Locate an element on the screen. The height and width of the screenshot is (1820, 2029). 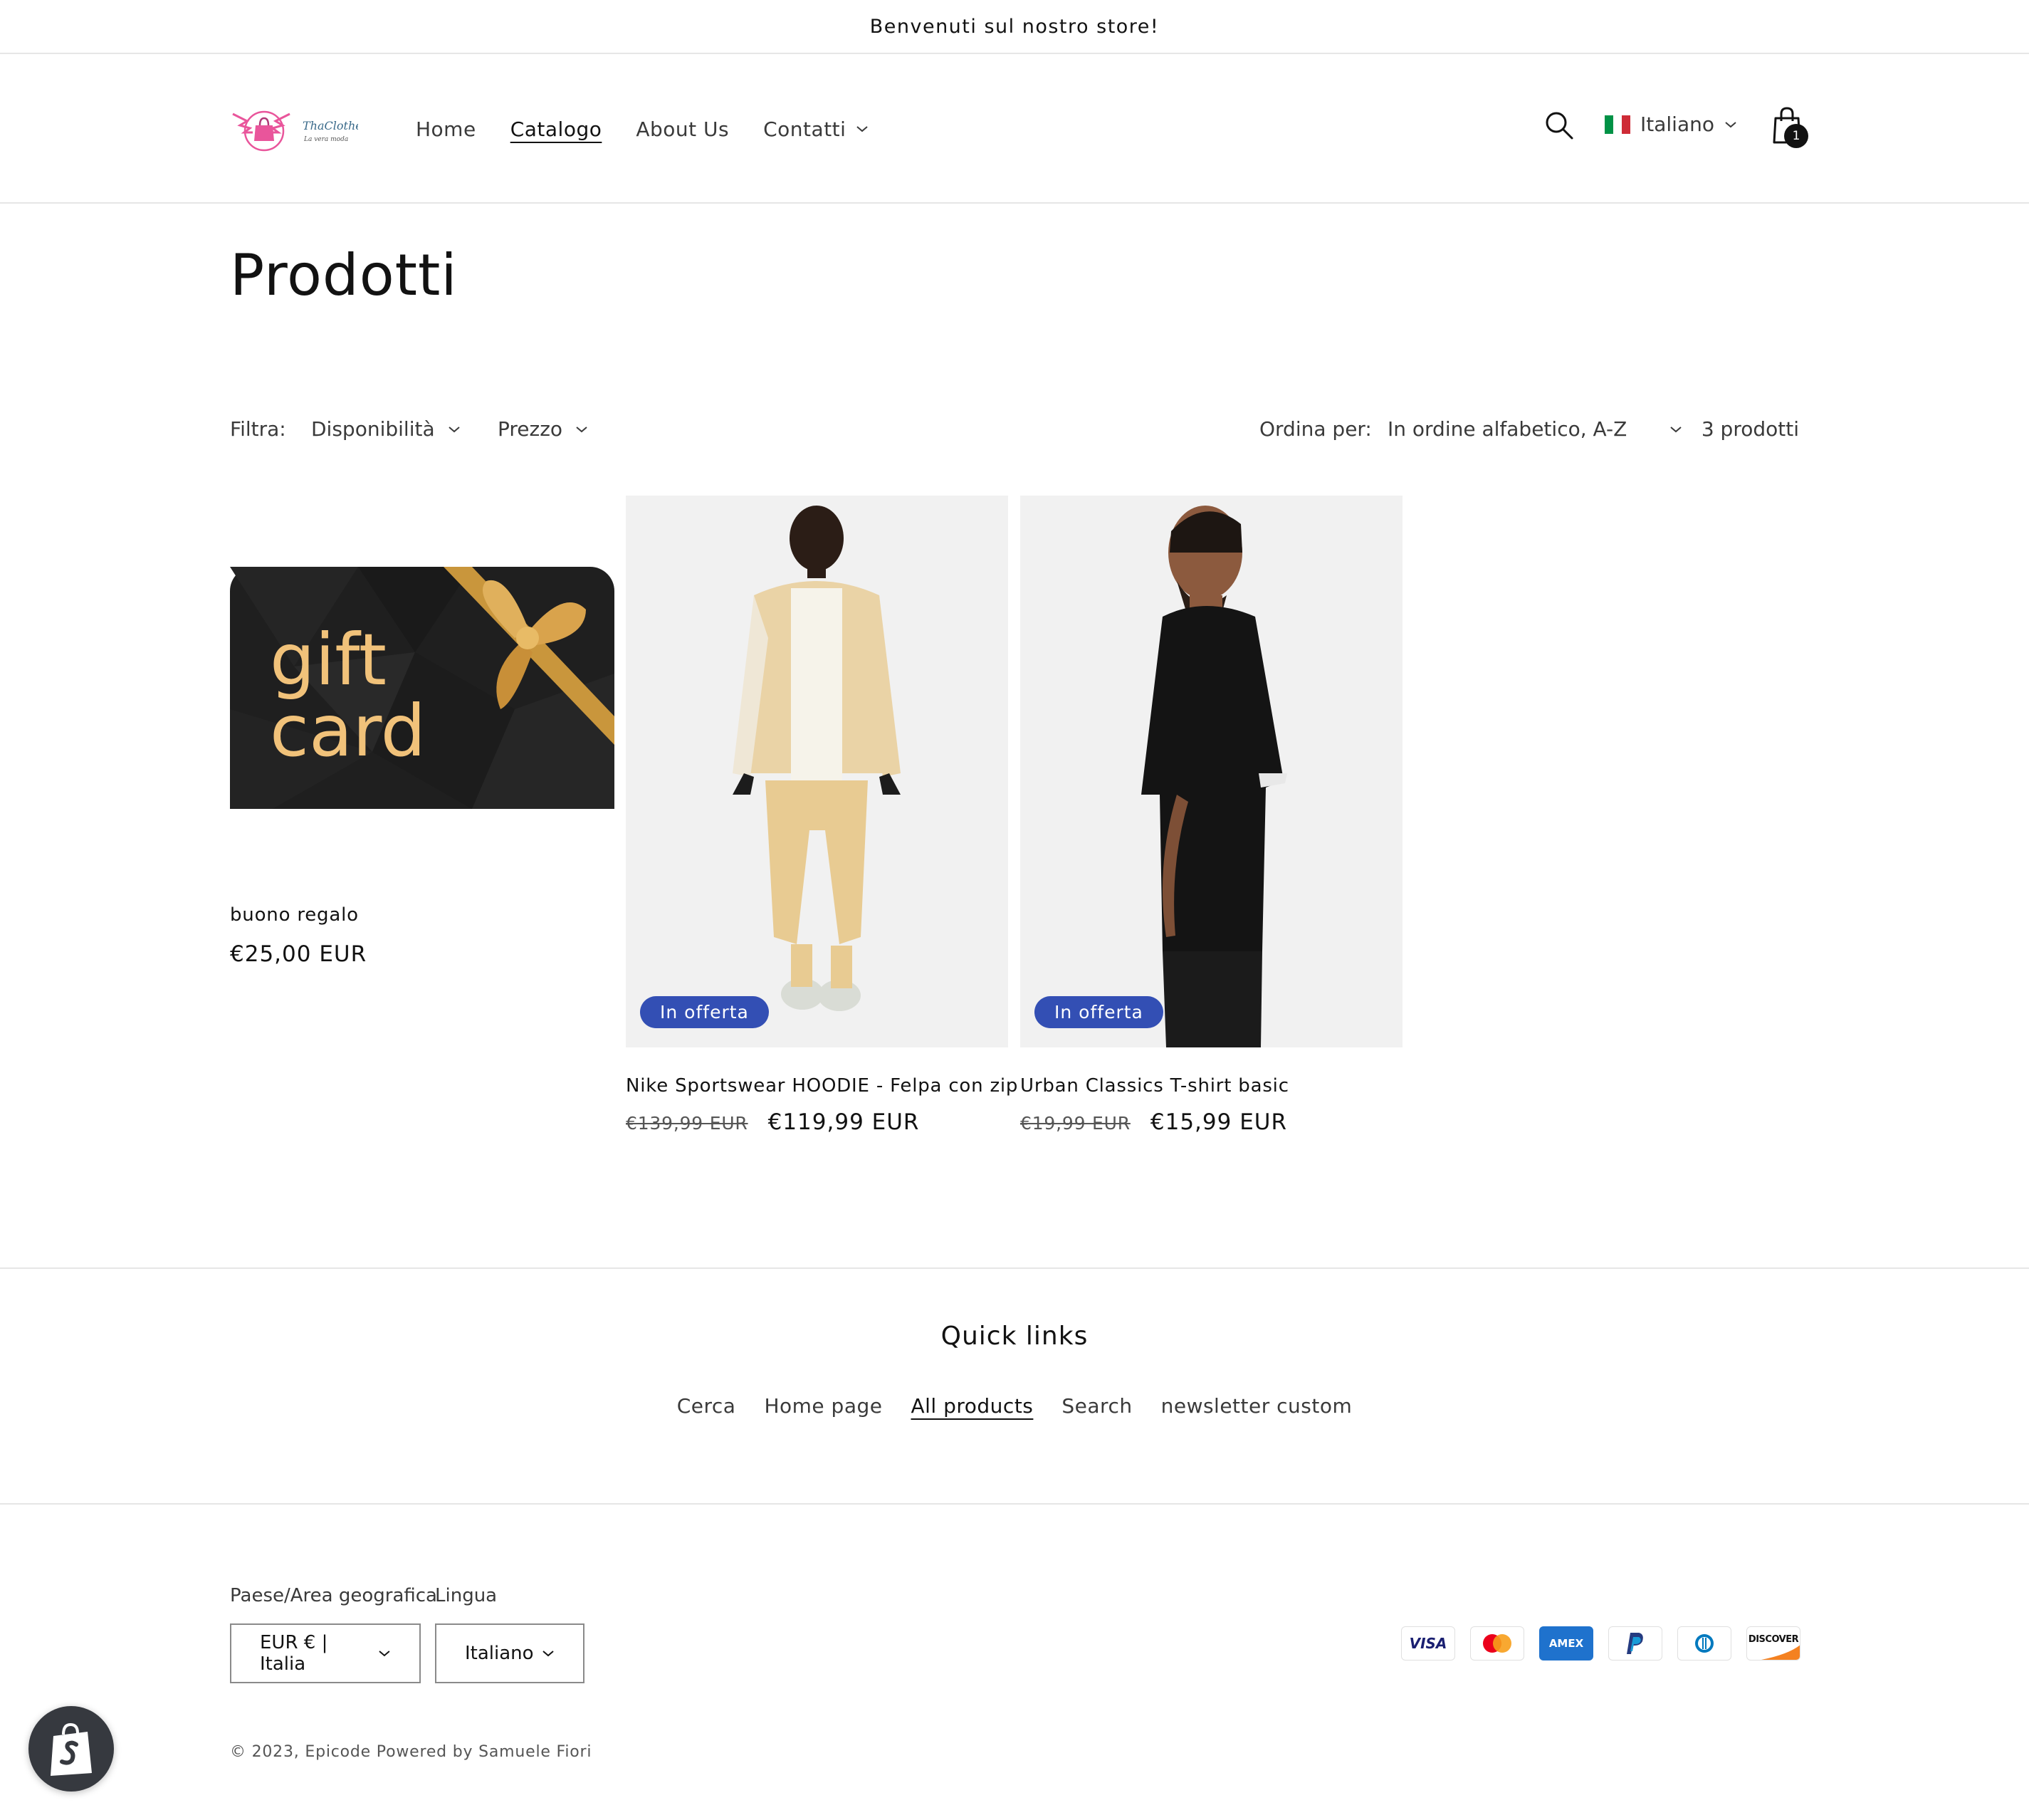
tshirt-model-image is located at coordinates (1211, 771).